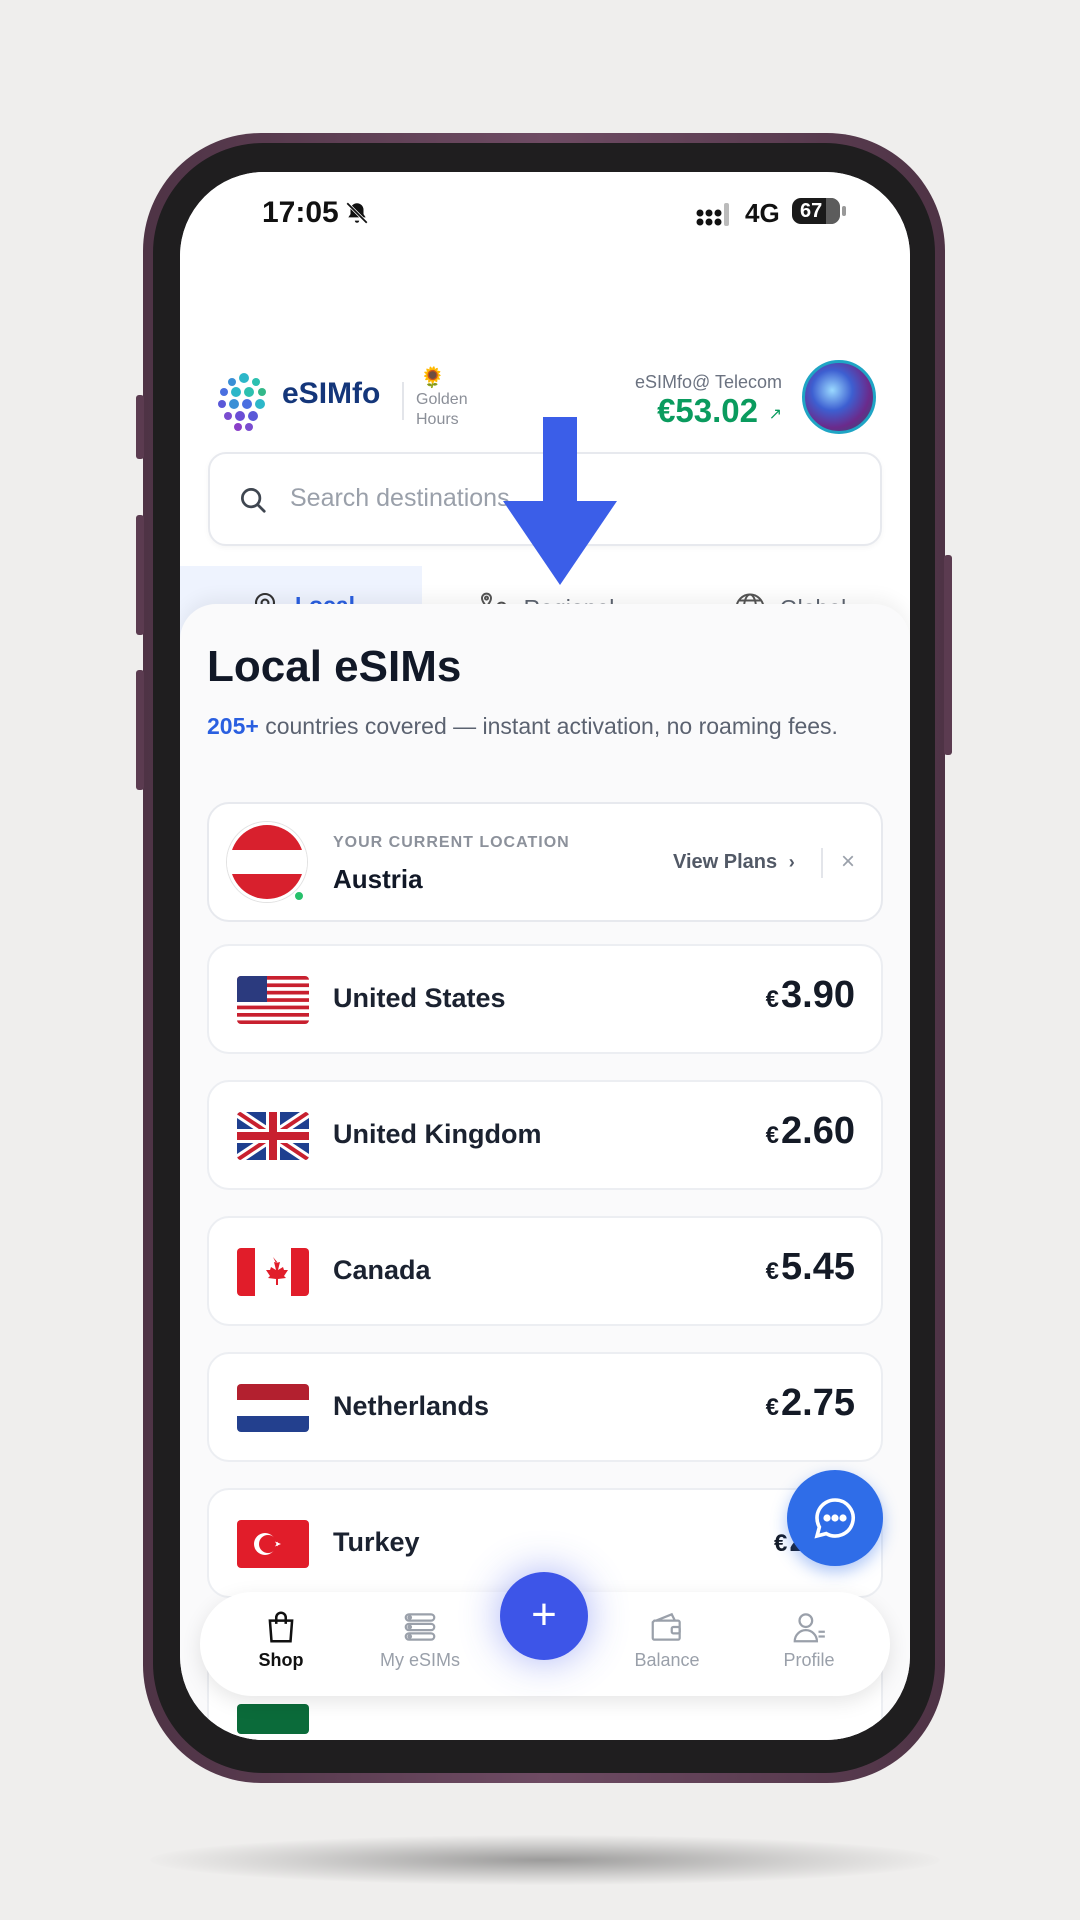 This screenshot has height=1920, width=1080. Describe the element at coordinates (419, 1660) in the screenshot. I see `nav-my-esims-label: My eSIMs` at that location.